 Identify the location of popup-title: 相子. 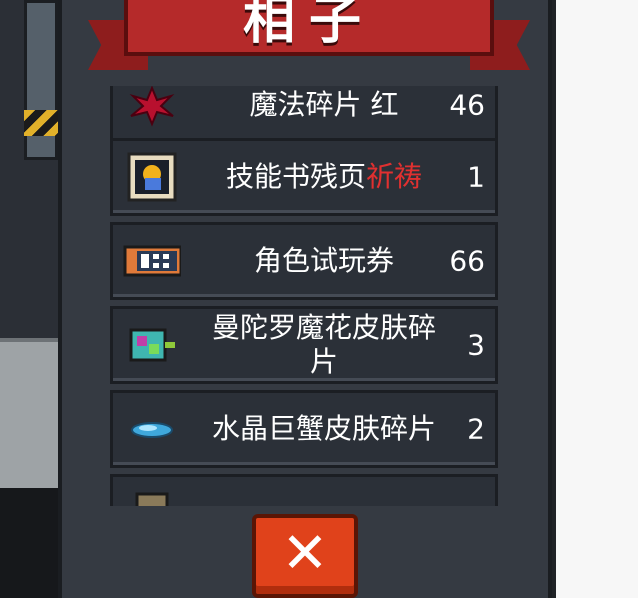
(308, 25).